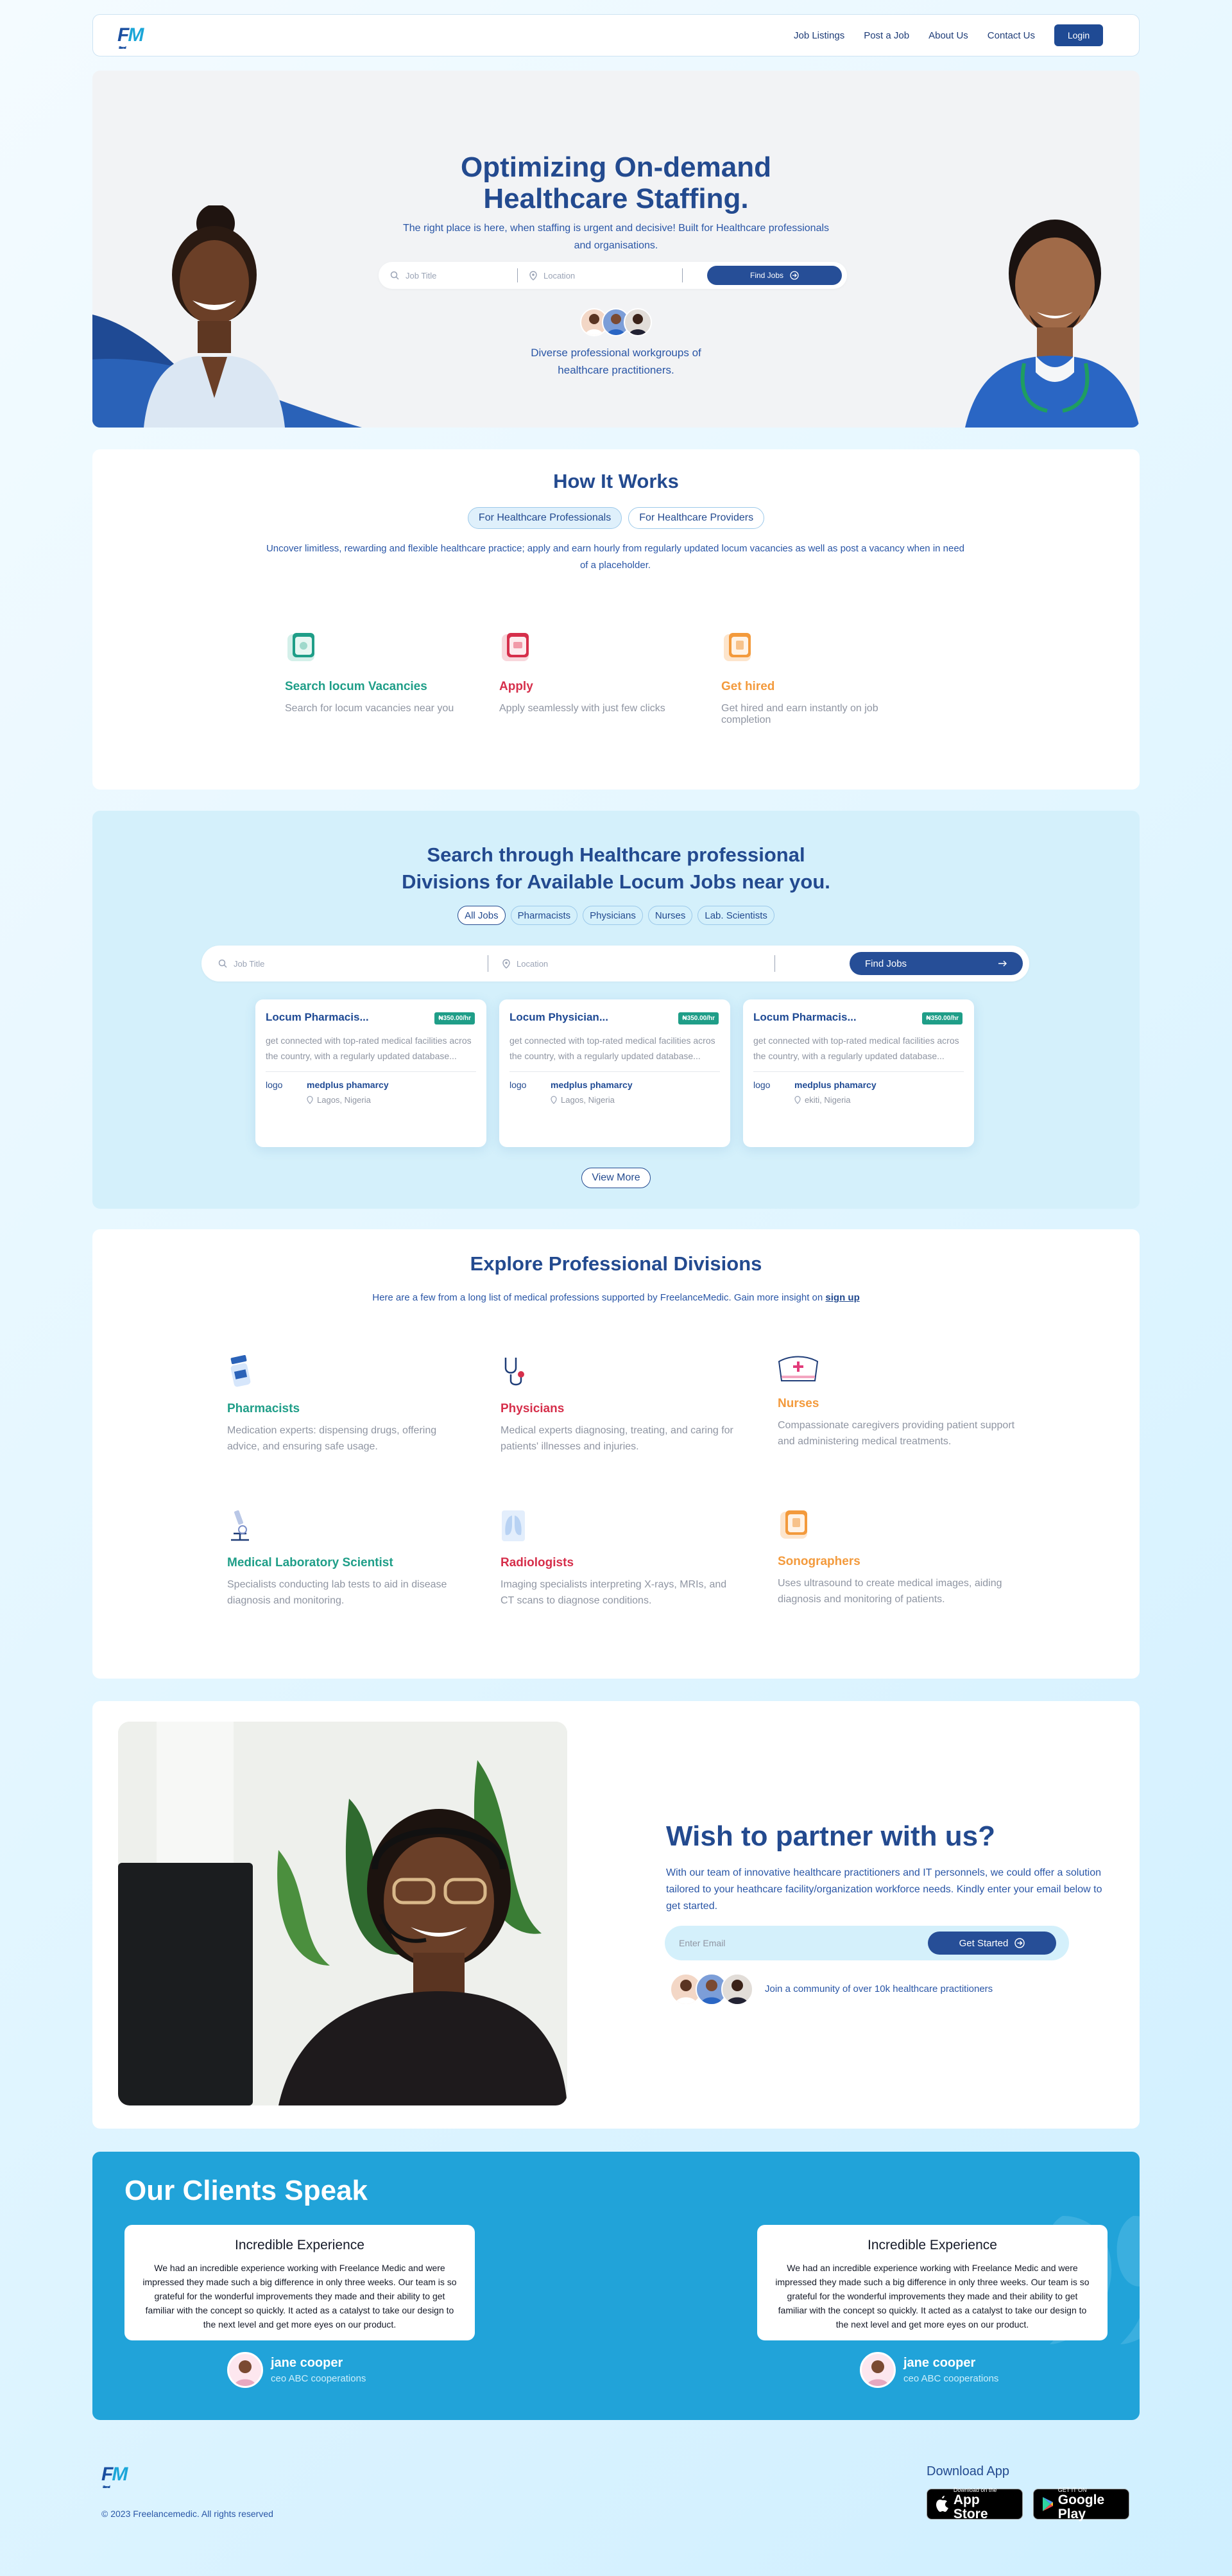  Describe the element at coordinates (702, 1943) in the screenshot. I see `email-input: Enter Email` at that location.